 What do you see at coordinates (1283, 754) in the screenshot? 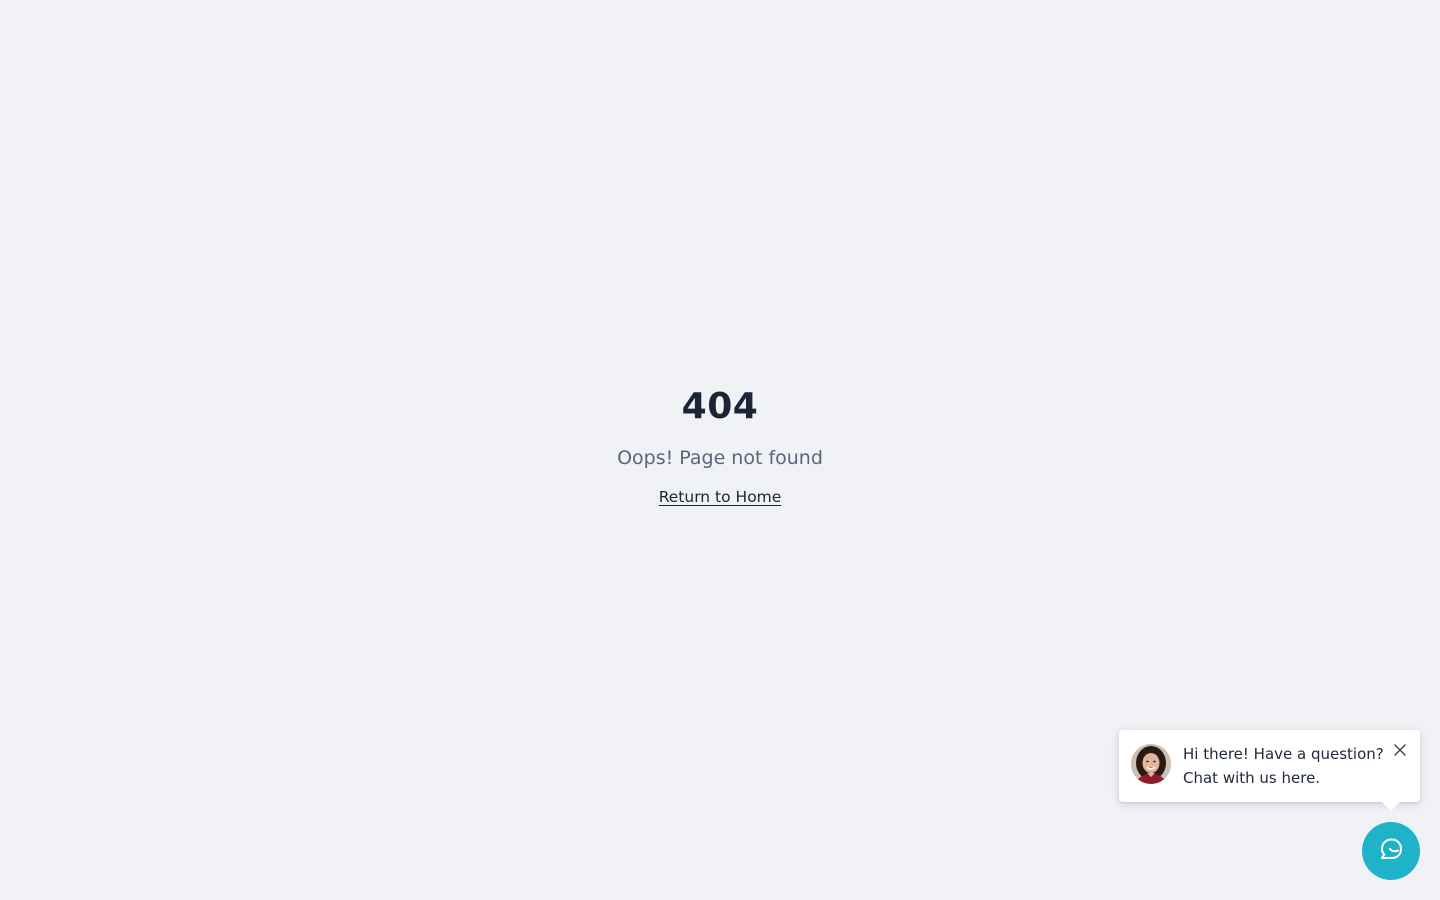
I see `chat-greeting-line-1: Hi there! Have a question?` at bounding box center [1283, 754].